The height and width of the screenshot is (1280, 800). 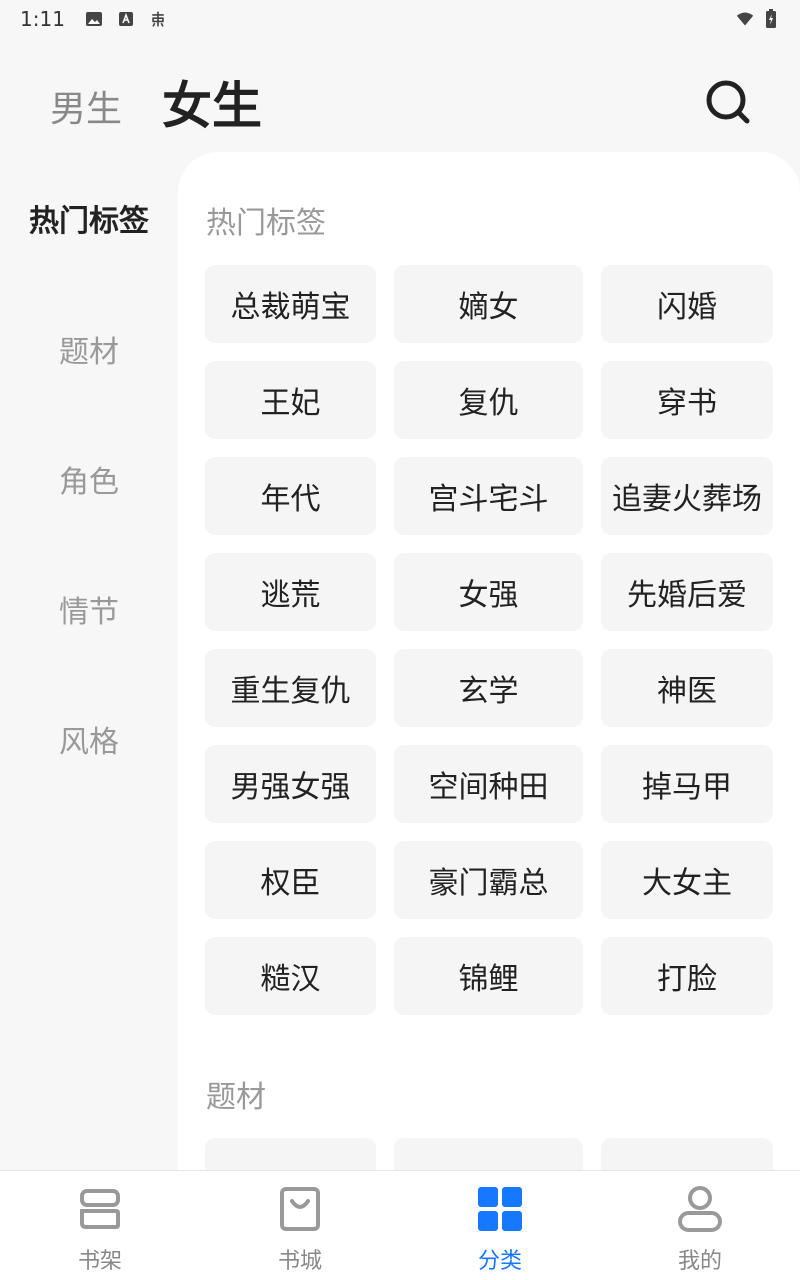 I want to click on tag-chip: 重生复仇, so click(x=290, y=688).